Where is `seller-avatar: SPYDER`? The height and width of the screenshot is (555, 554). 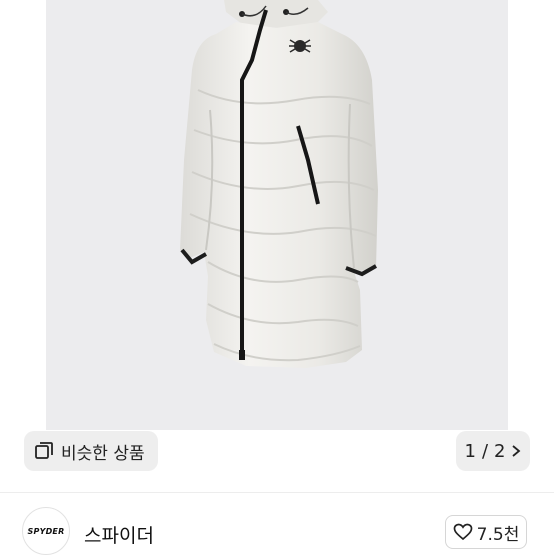 seller-avatar: SPYDER is located at coordinates (46, 531).